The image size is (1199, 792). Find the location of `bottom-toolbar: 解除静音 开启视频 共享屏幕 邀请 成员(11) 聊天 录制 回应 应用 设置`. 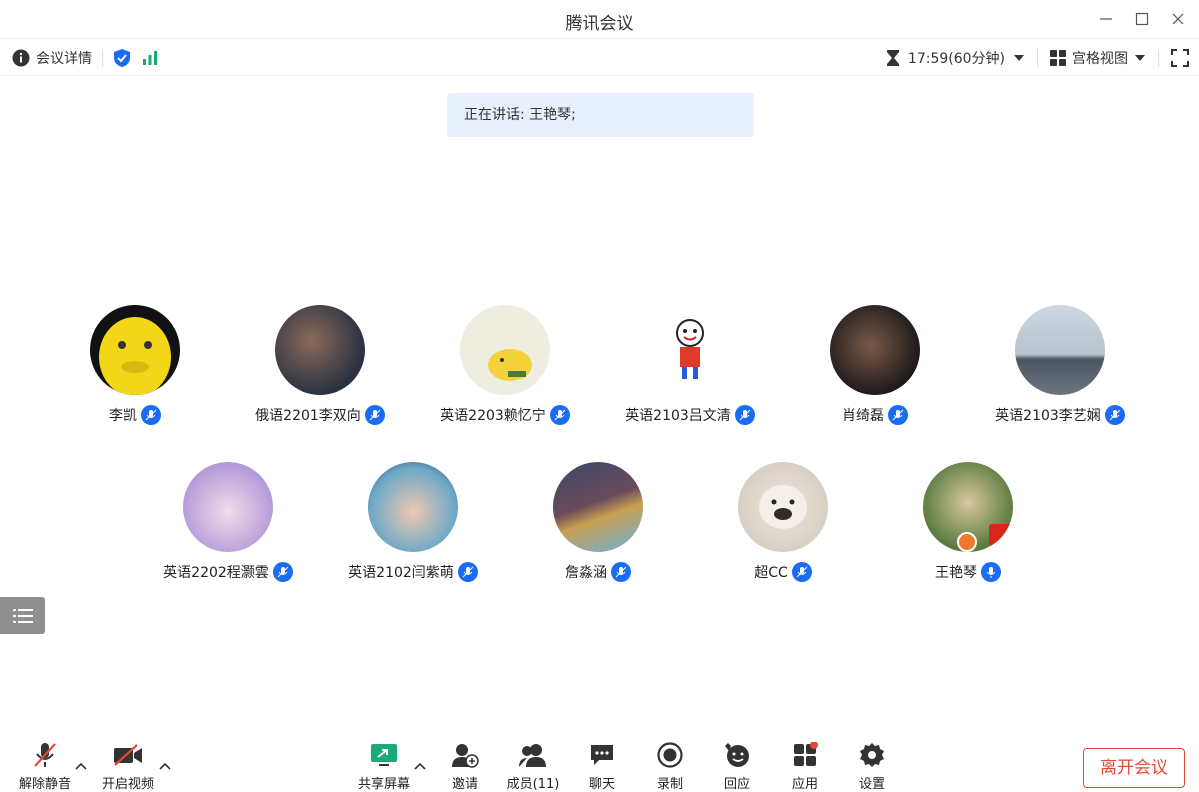

bottom-toolbar: 解除静音 开启视频 共享屏幕 邀请 成员(11) 聊天 录制 回应 应用 设置 is located at coordinates (599, 763).